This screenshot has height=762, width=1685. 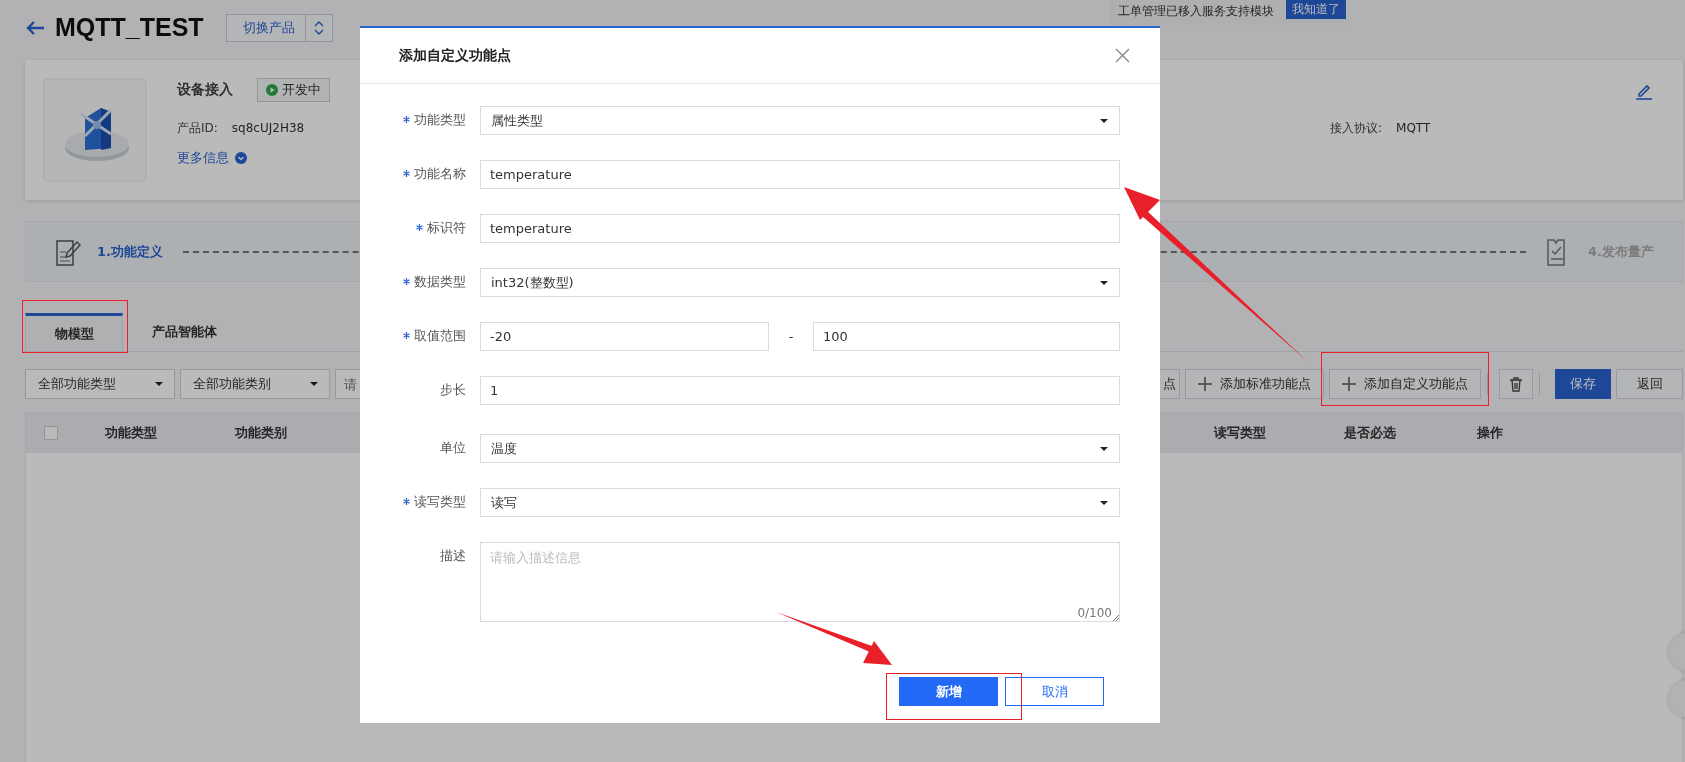 I want to click on switch-product-button: 切换产品, so click(x=279, y=27).